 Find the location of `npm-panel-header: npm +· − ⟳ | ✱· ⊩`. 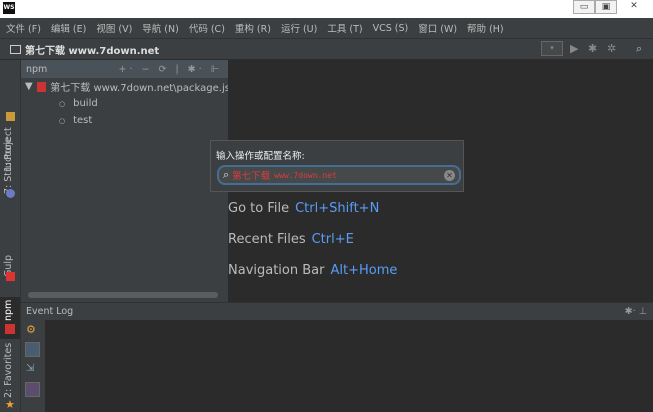

npm-panel-header: npm +· − ⟳ | ✱· ⊩ is located at coordinates (124, 69).